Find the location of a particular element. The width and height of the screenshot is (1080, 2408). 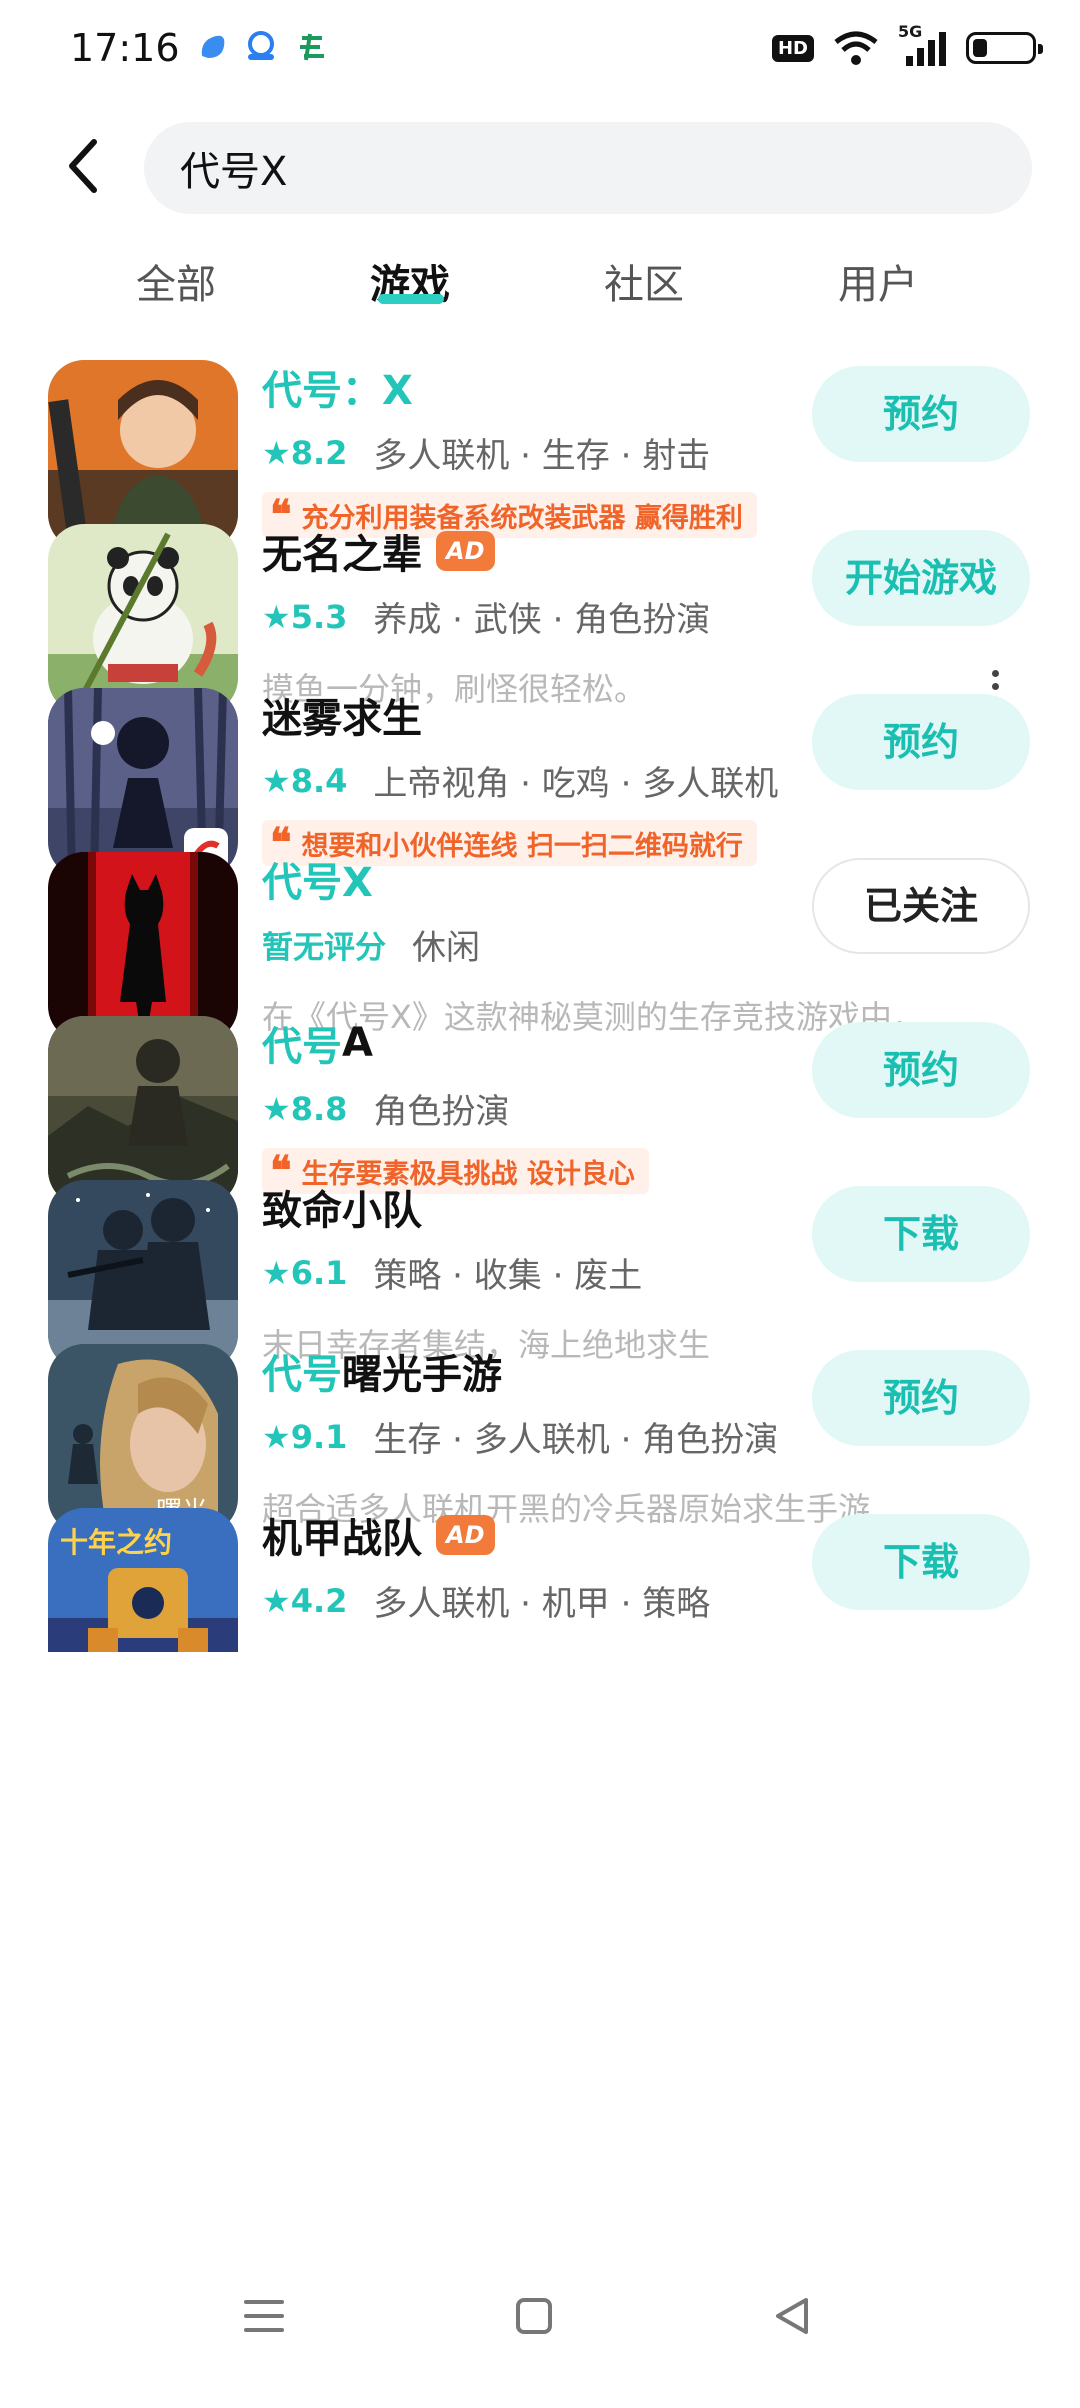

game-title-rest: 曙光手游 is located at coordinates (422, 1375).